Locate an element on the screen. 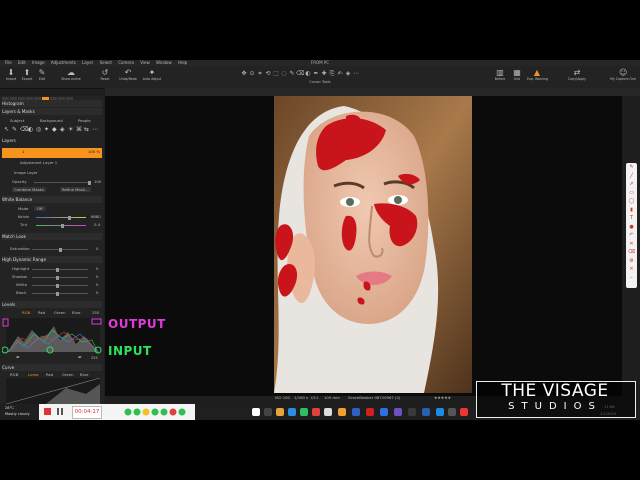  windows-start-icon is located at coordinates (256, 412).